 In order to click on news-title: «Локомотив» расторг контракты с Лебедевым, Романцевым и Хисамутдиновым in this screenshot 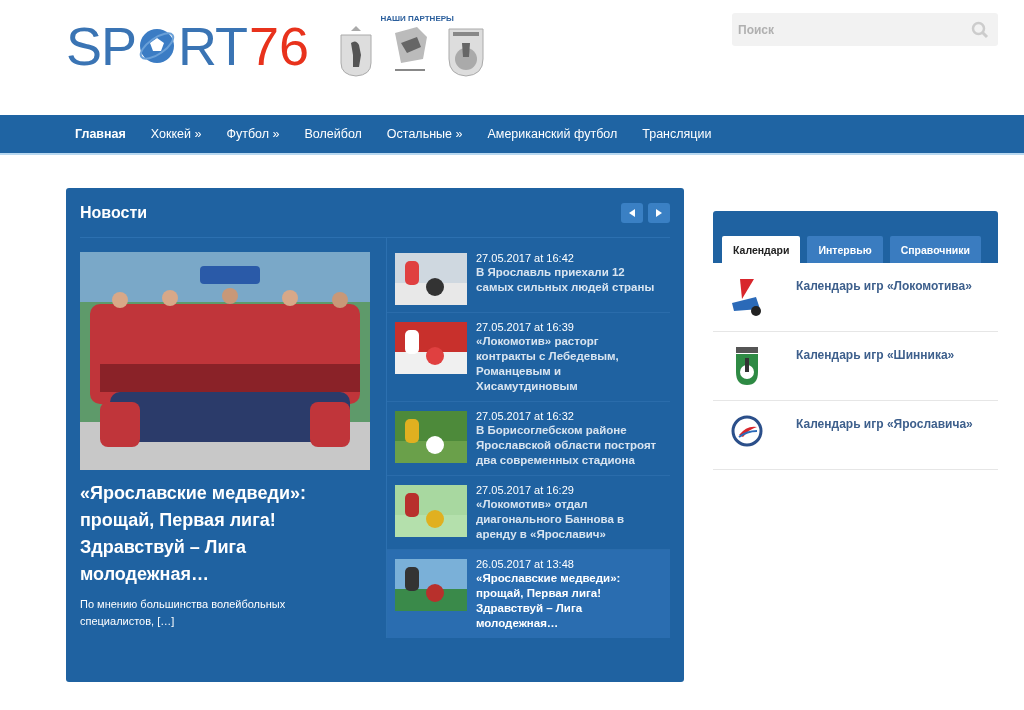, I will do `click(568, 364)`.